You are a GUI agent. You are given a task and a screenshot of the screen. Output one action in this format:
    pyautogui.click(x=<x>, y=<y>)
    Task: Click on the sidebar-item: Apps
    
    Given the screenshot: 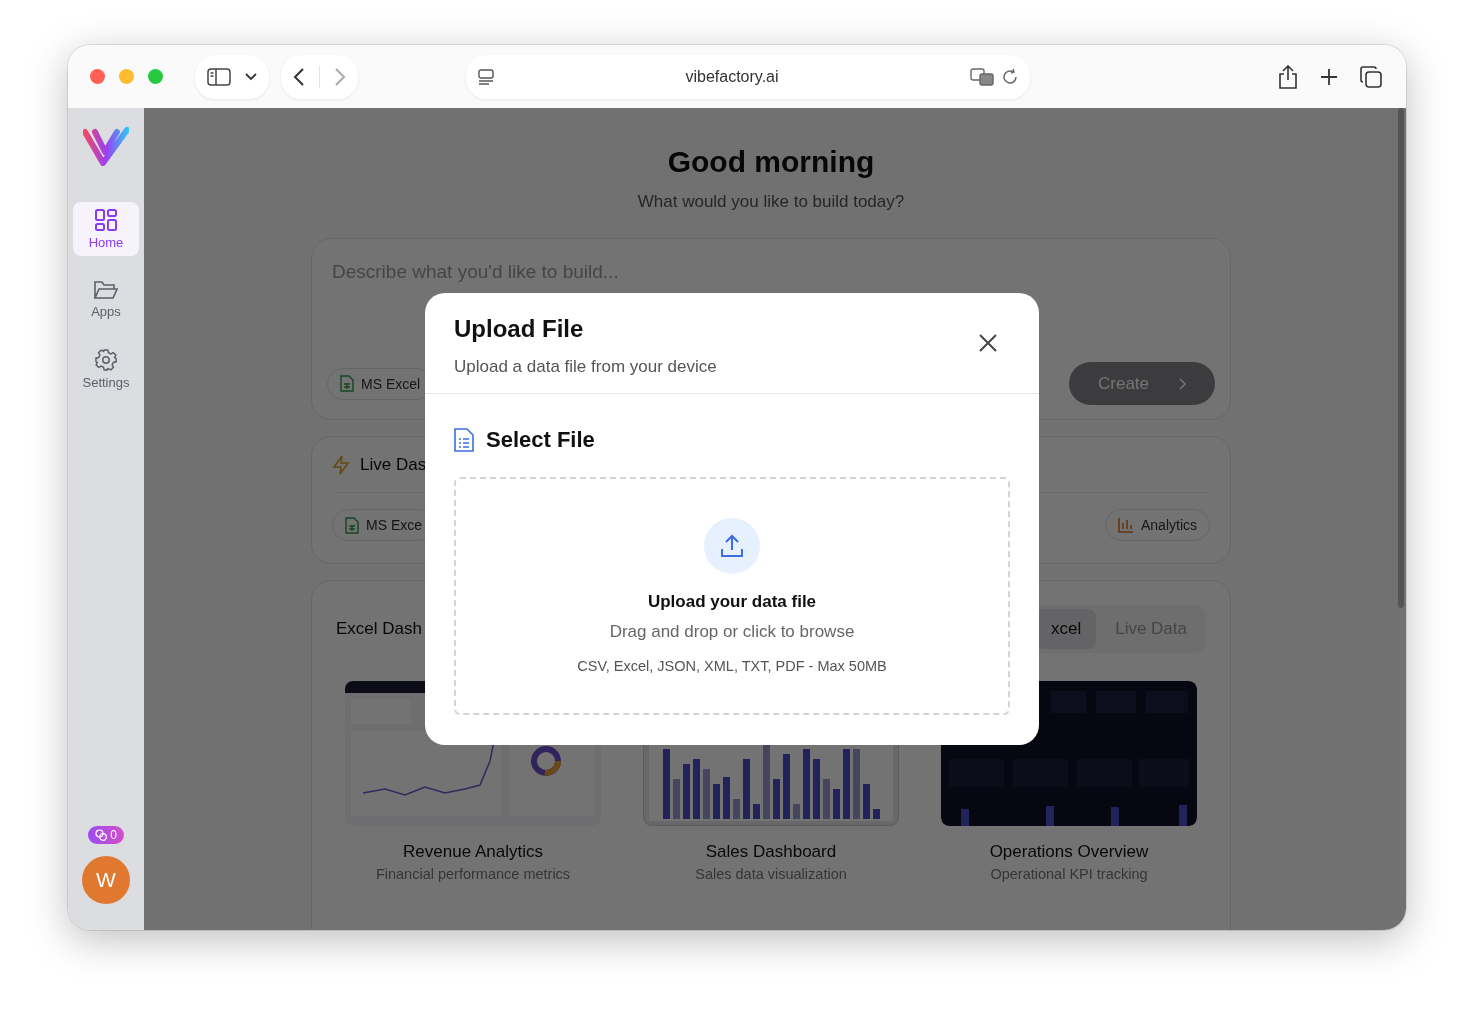 What is the action you would take?
    pyautogui.click(x=106, y=299)
    